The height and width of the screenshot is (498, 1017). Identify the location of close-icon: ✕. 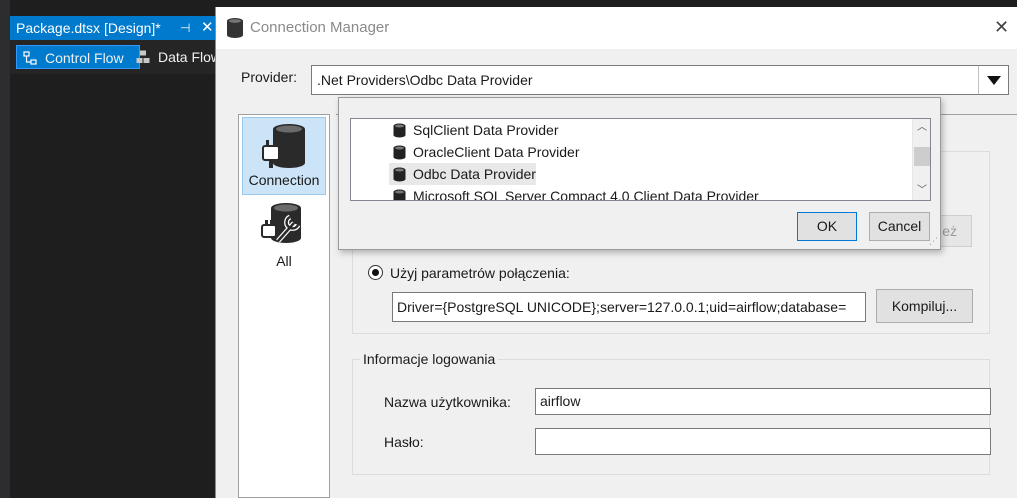
(1001, 27).